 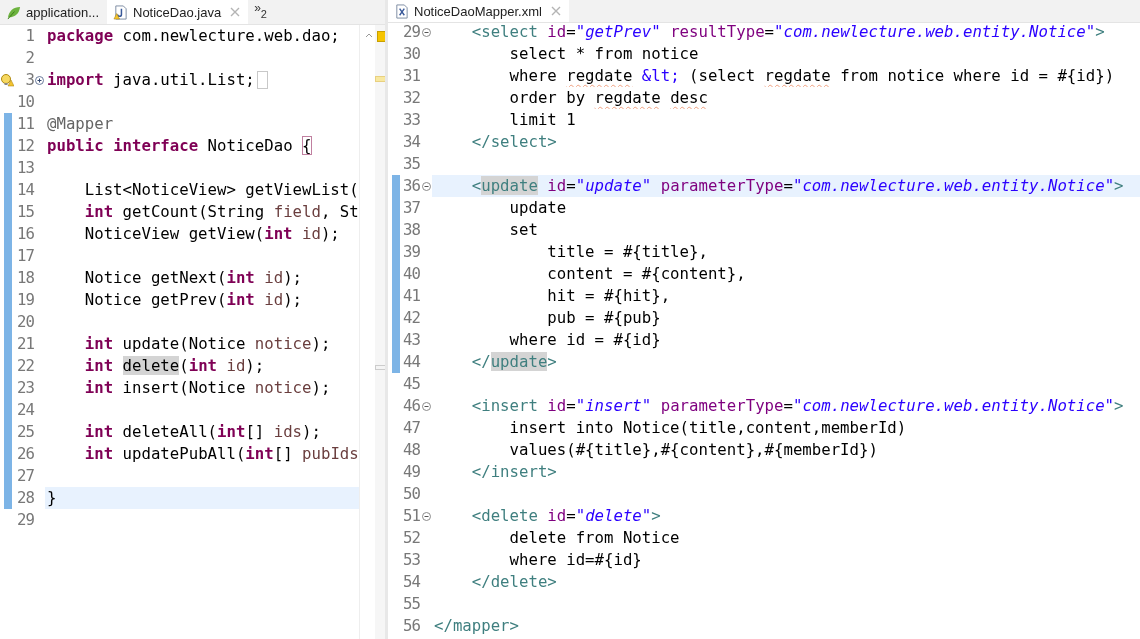 I want to click on line-number: 14, so click(x=25, y=190).